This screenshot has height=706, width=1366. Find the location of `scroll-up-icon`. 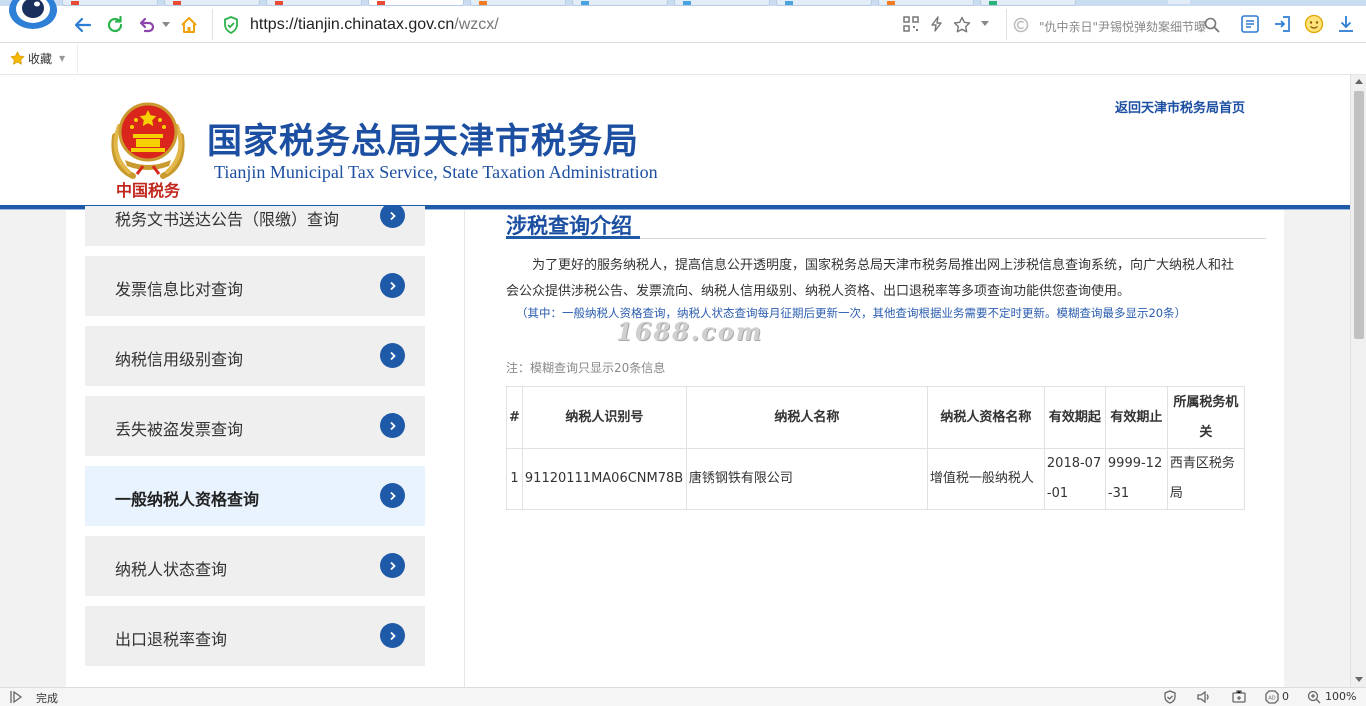

scroll-up-icon is located at coordinates (1358, 82).